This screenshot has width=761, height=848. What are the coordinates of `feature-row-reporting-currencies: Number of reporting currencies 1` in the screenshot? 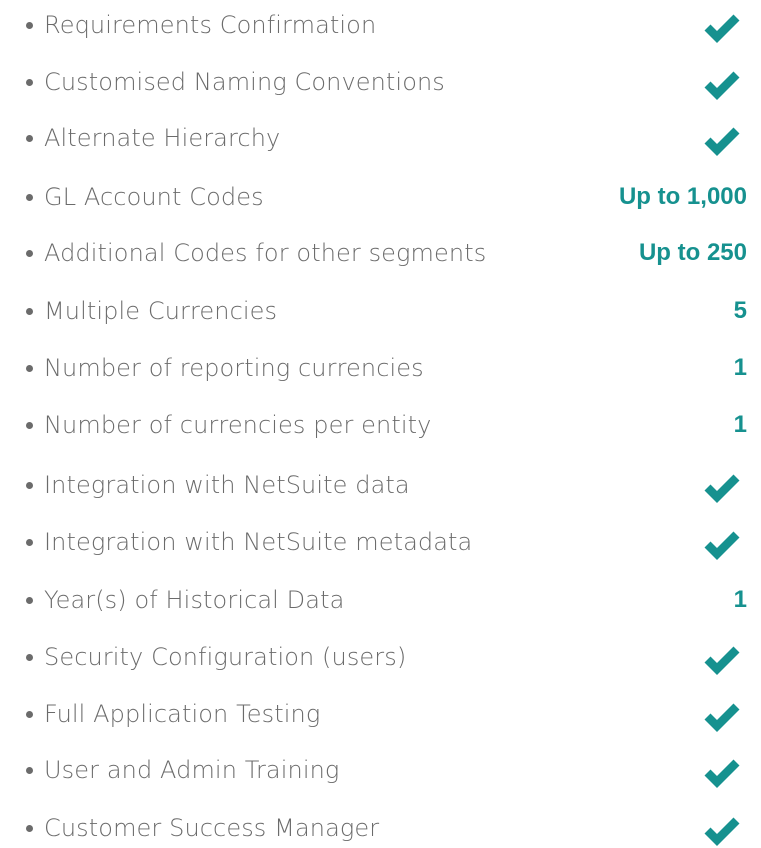 It's located at (380, 368).